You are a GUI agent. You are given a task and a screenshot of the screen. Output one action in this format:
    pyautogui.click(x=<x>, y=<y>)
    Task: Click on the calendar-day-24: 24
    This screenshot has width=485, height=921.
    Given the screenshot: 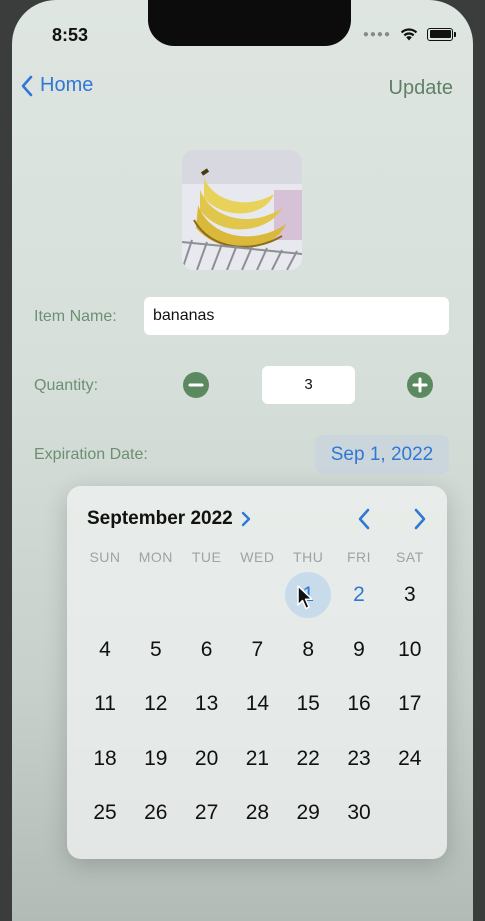 What is the action you would take?
    pyautogui.click(x=410, y=759)
    